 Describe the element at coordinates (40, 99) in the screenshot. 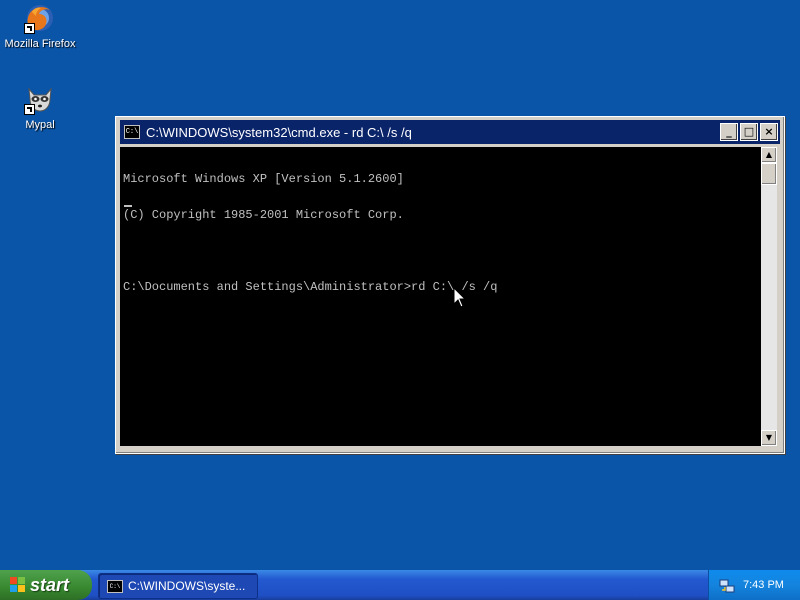

I see `mypal-raccoon-icon` at that location.